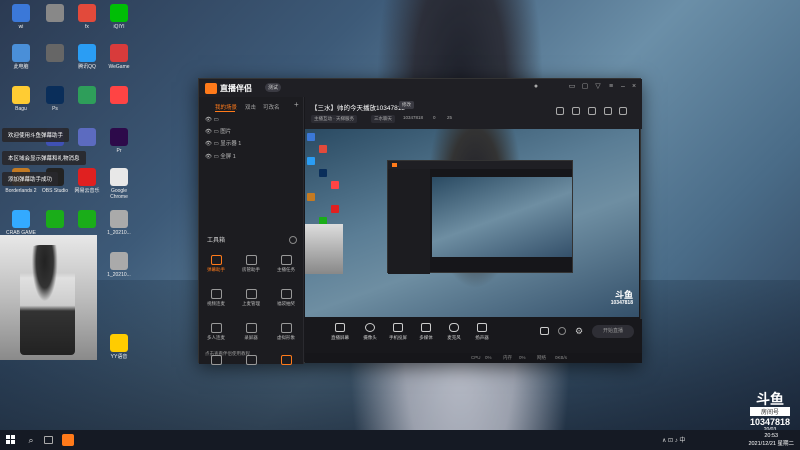 This screenshot has width=800, height=450. I want to click on preview-watermark: 斗鱼 10347818, so click(621, 298).